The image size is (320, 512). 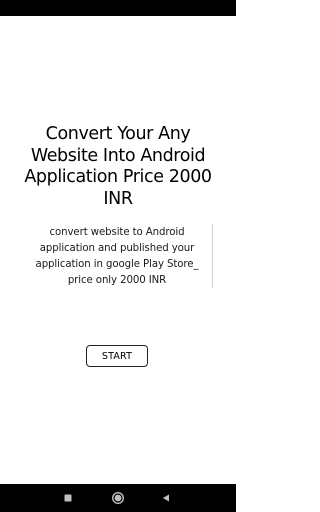 I want to click on square-icon, so click(x=68, y=498).